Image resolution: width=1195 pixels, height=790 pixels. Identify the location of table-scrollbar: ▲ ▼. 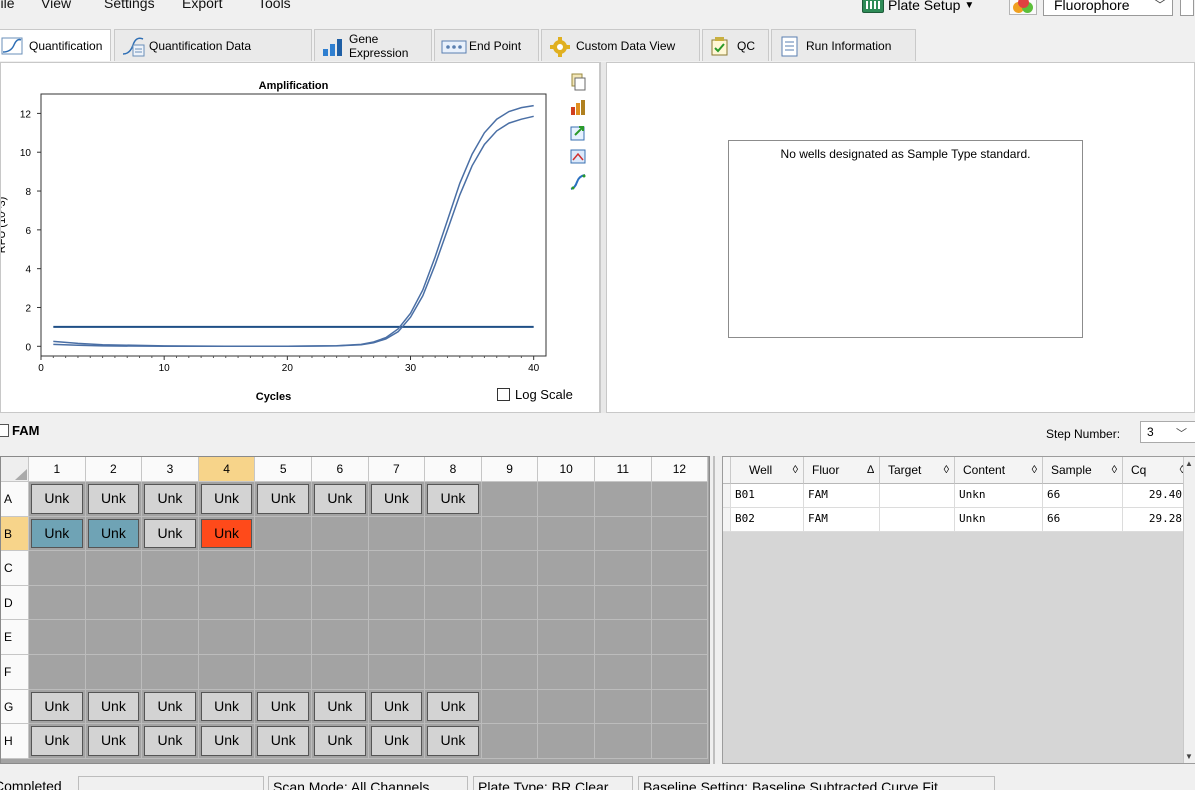
(1189, 610).